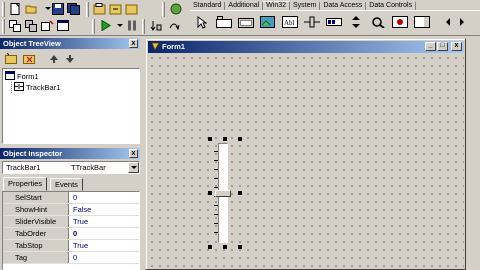 The width and height of the screenshot is (480, 270). I want to click on tabcontrol-icon, so click(224, 22).